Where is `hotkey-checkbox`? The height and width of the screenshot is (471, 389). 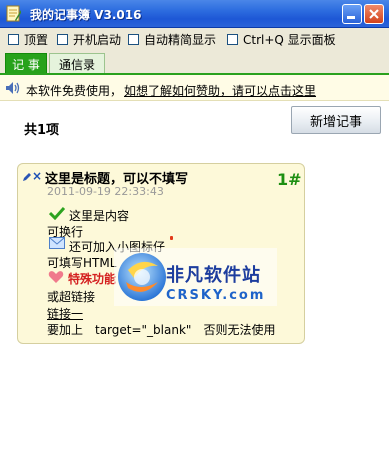 hotkey-checkbox is located at coordinates (232, 39).